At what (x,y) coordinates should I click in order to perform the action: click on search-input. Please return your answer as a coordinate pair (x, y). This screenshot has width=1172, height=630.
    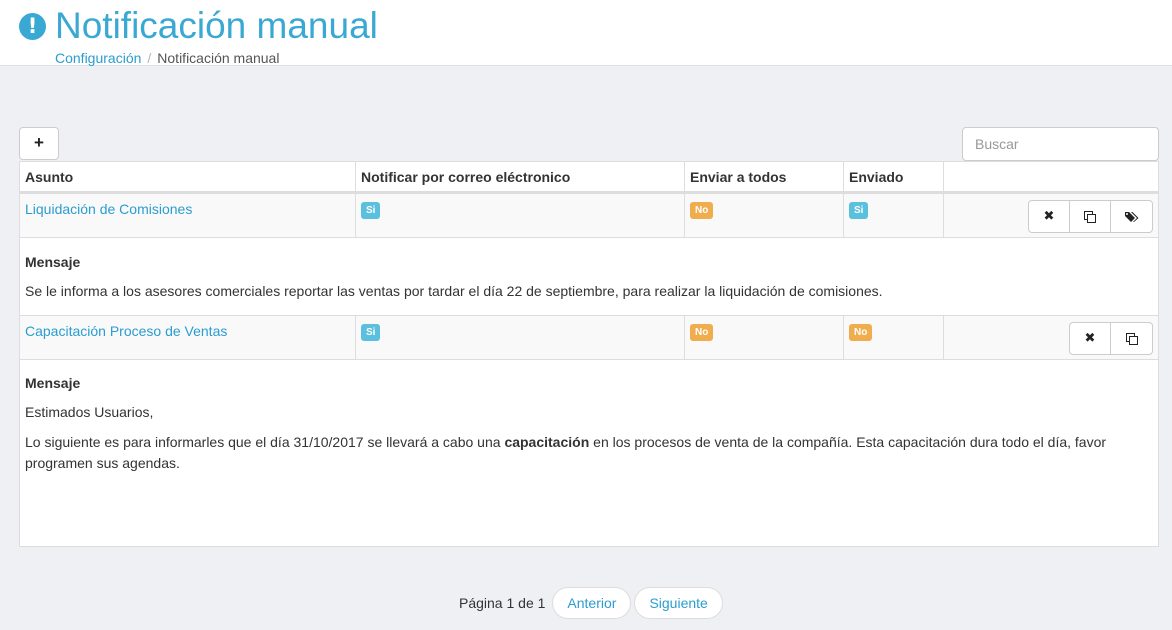
    Looking at the image, I should click on (1060, 144).